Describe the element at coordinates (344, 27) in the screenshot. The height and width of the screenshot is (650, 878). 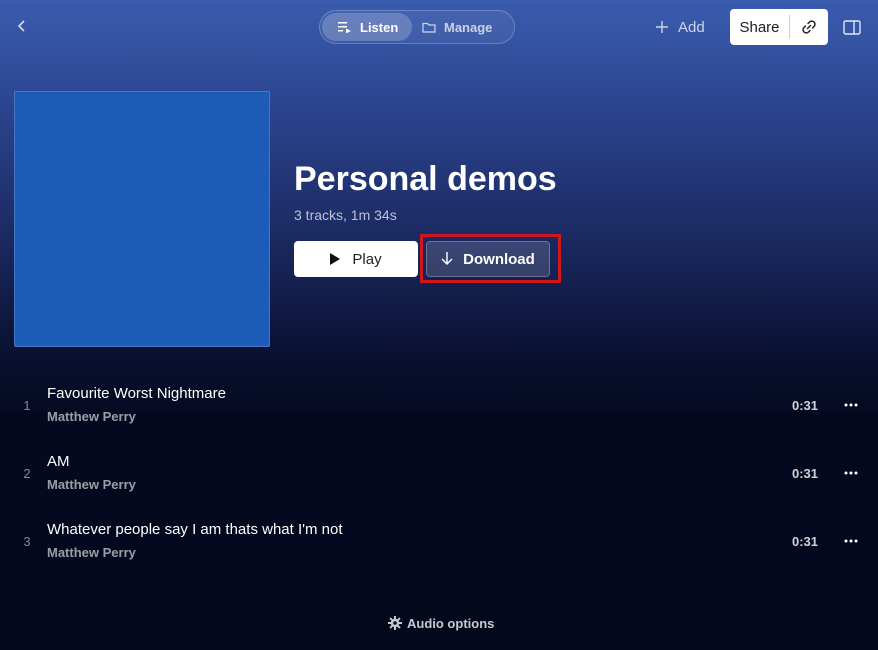
I see `playlist-icon` at that location.